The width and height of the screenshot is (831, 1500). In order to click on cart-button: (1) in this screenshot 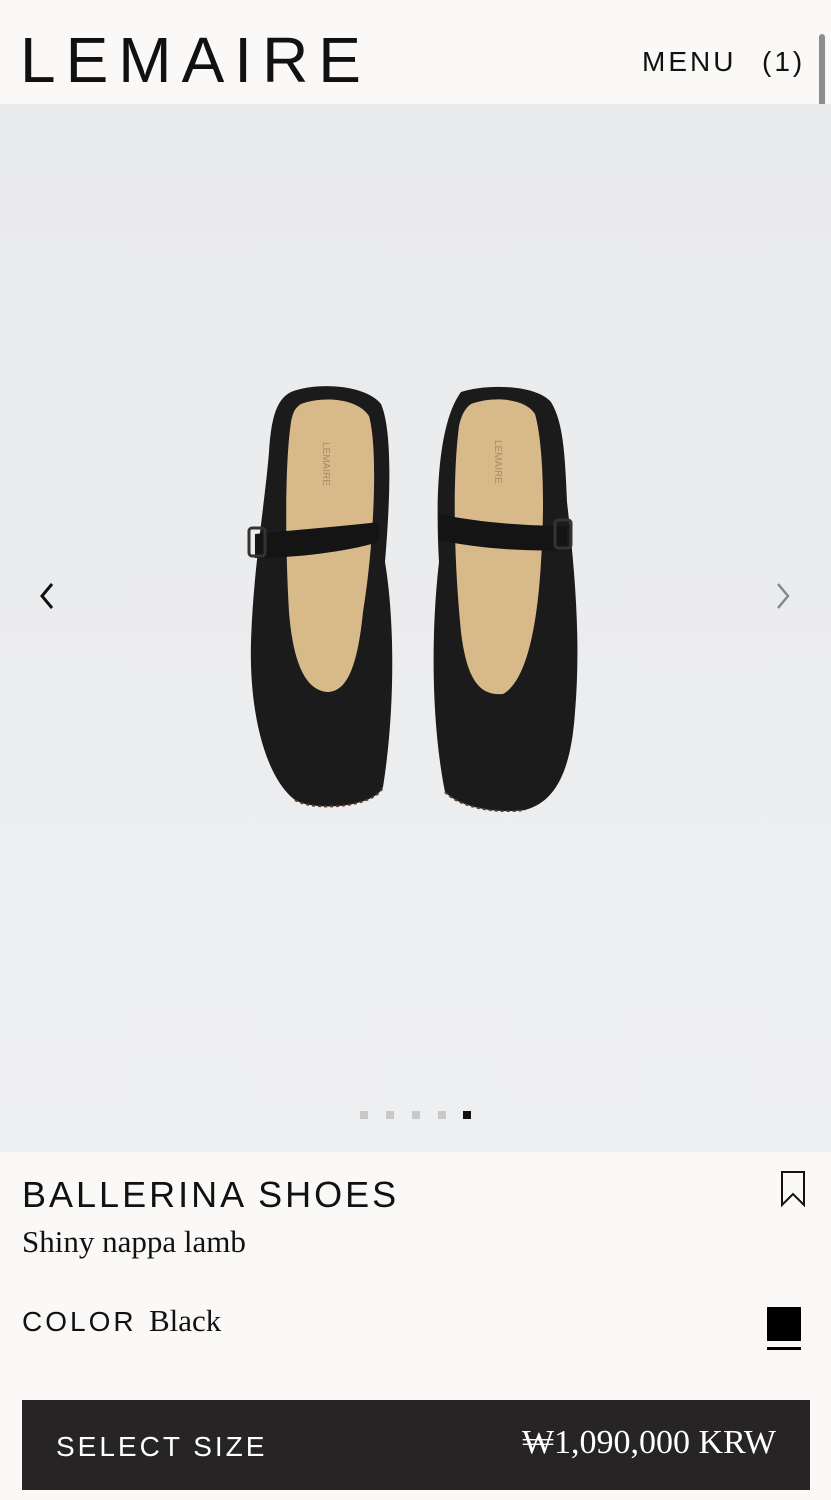, I will do `click(783, 62)`.